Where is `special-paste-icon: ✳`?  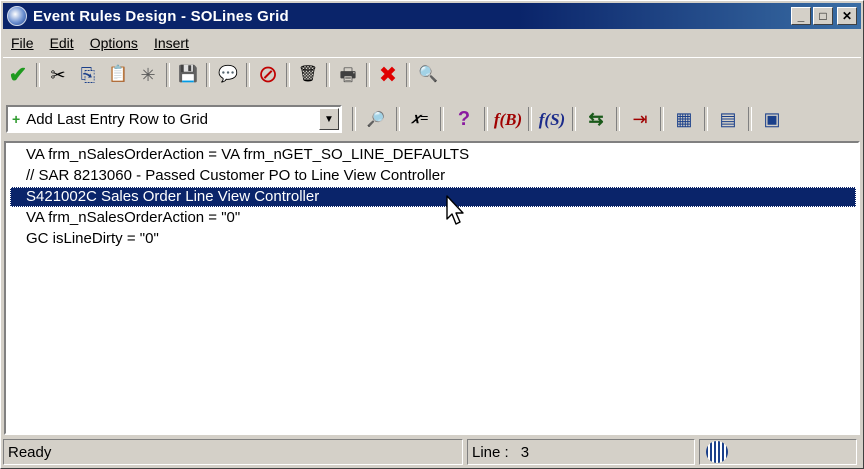 special-paste-icon: ✳ is located at coordinates (148, 75).